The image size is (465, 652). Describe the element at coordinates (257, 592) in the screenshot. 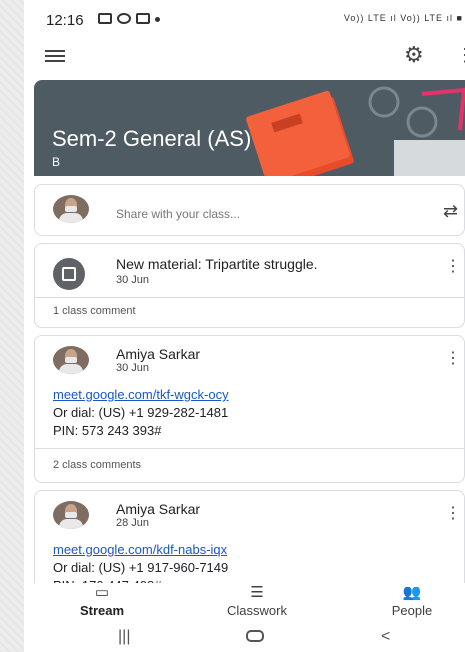

I see `classwork-icon: ☰` at that location.